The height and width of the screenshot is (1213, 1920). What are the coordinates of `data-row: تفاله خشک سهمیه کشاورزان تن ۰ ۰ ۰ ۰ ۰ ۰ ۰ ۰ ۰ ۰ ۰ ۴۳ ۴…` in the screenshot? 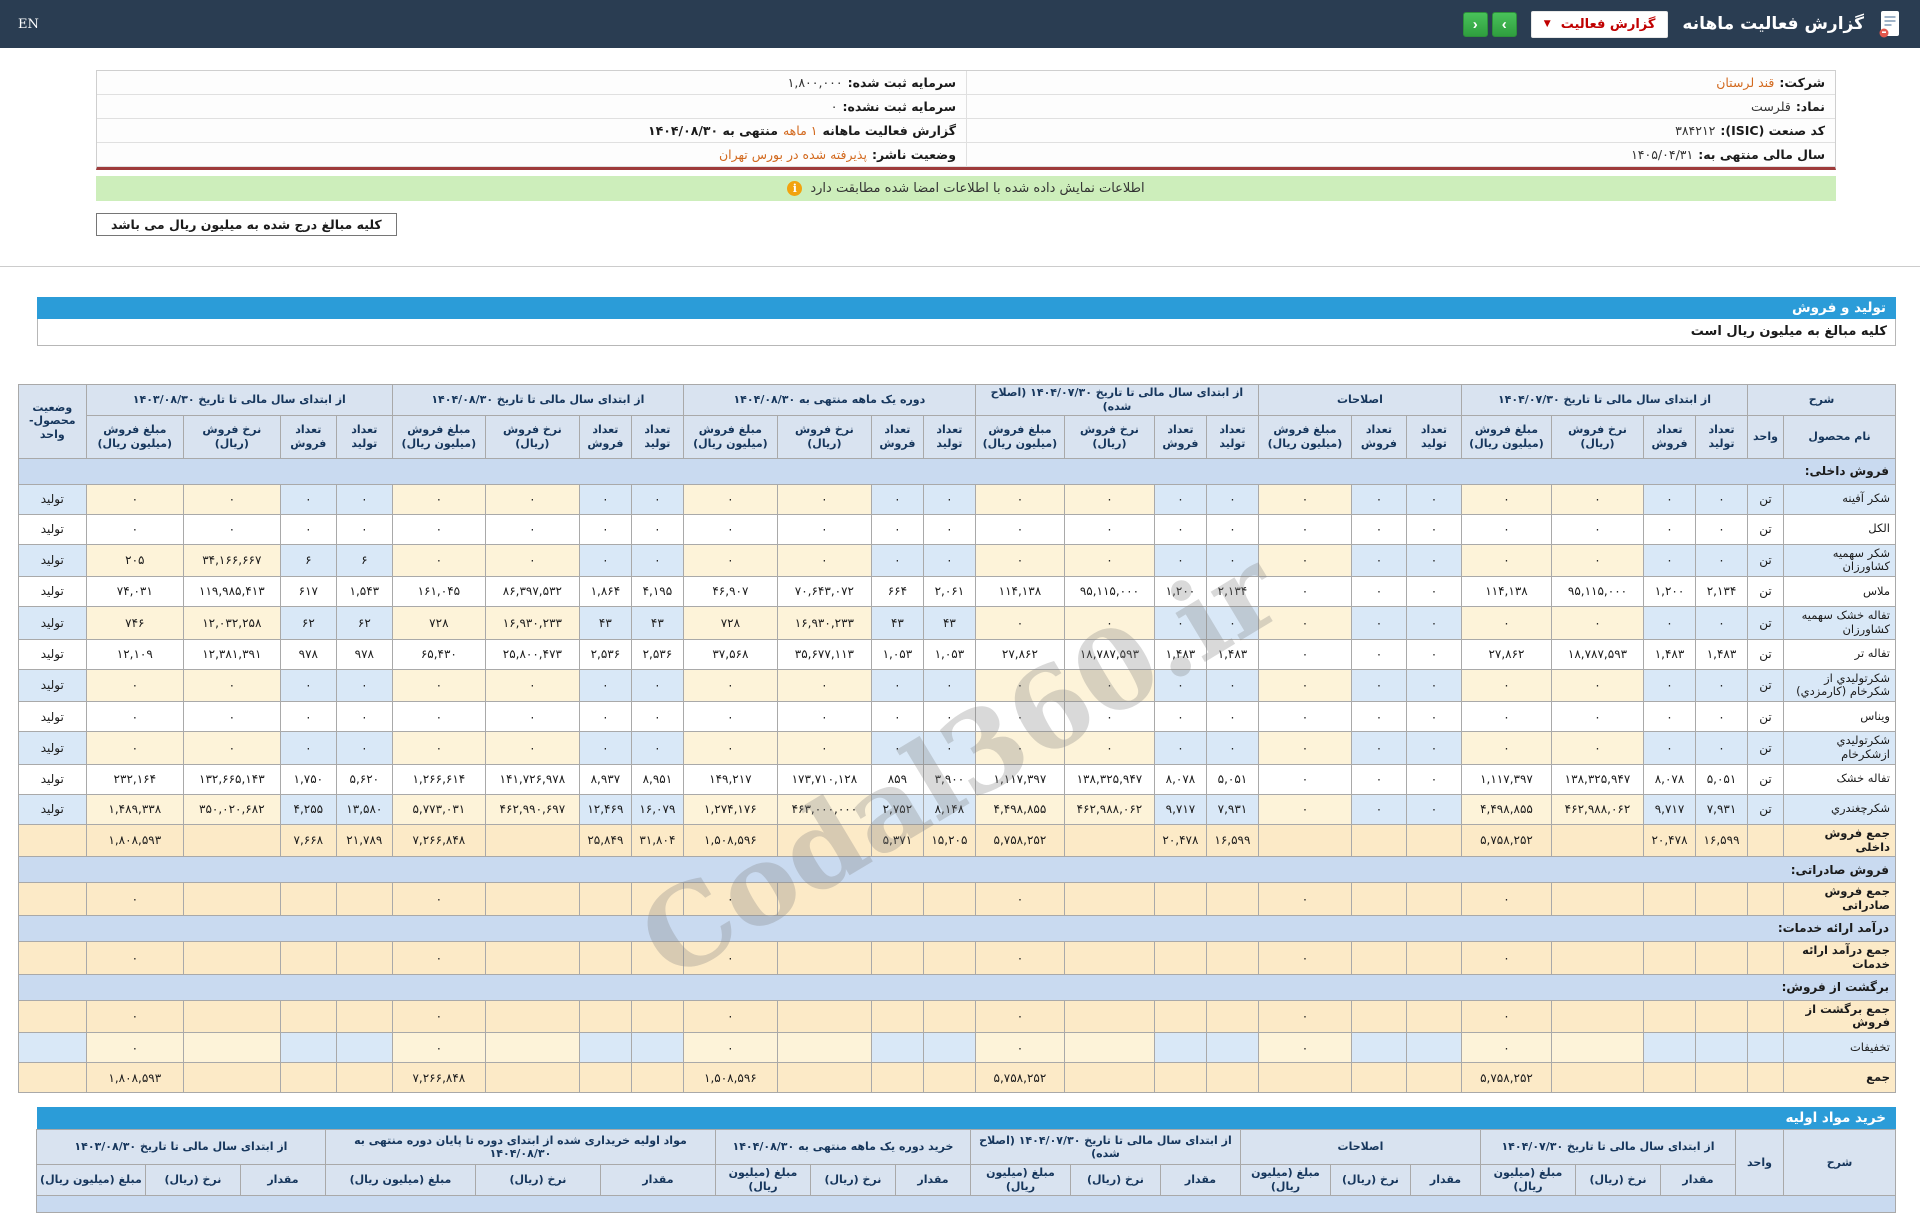 It's located at (956, 623).